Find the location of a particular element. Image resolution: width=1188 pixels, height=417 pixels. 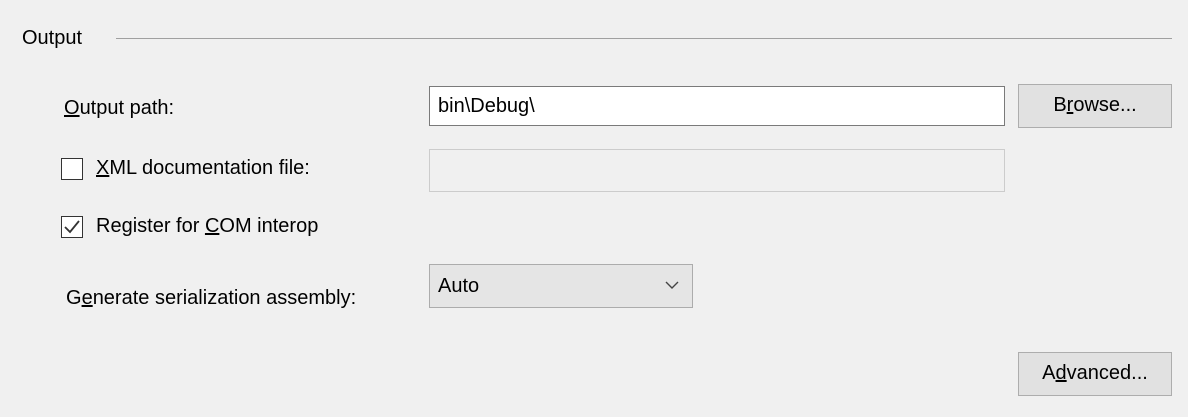

xml-doc-checkbox is located at coordinates (72, 169).